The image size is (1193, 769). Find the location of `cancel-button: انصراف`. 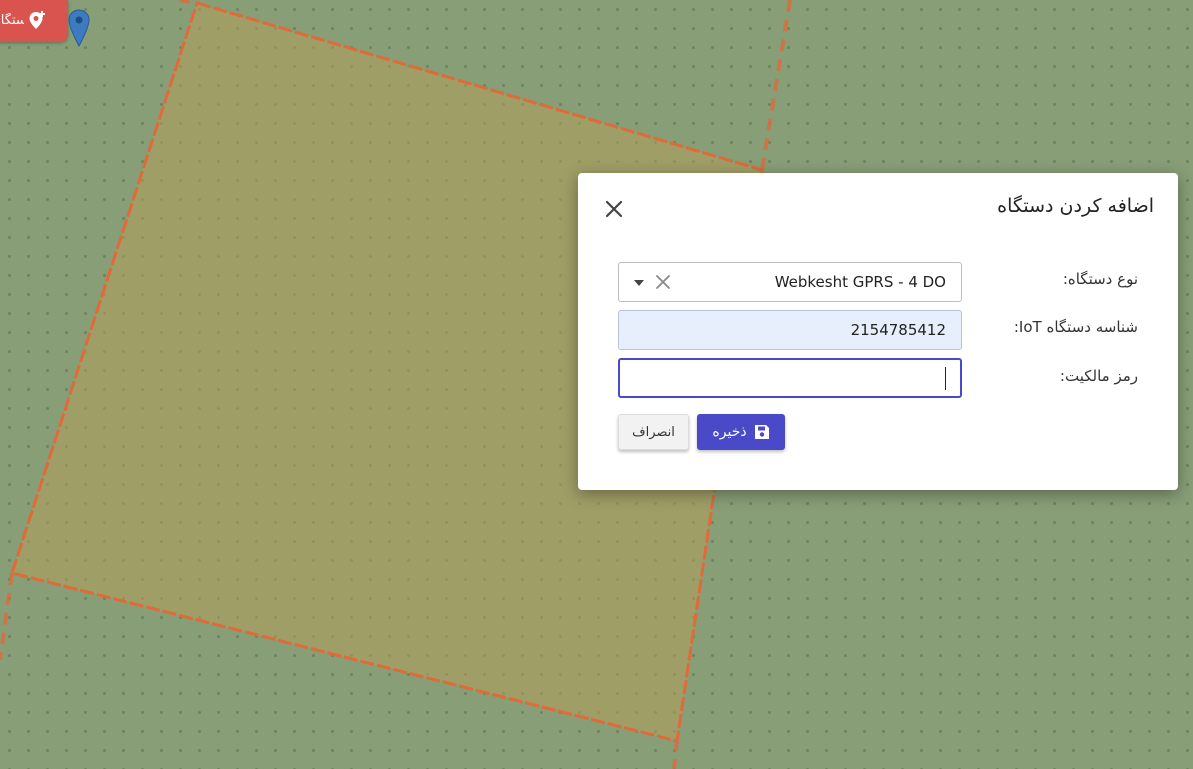

cancel-button: انصراف is located at coordinates (653, 432).